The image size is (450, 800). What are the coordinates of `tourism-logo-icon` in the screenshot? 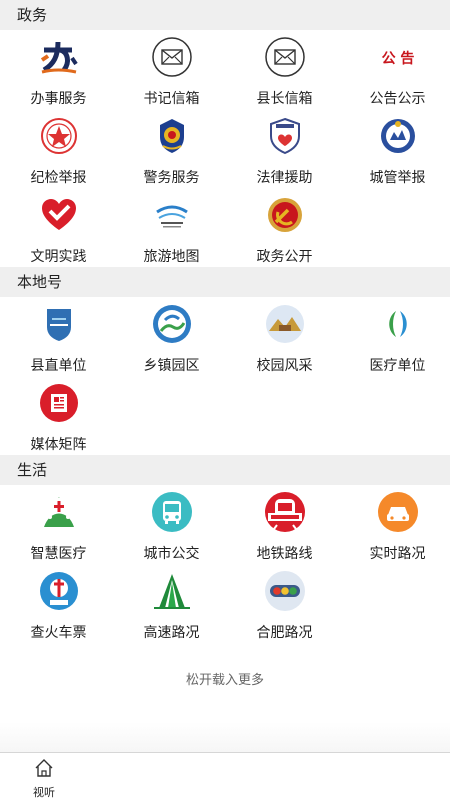 It's located at (172, 215).